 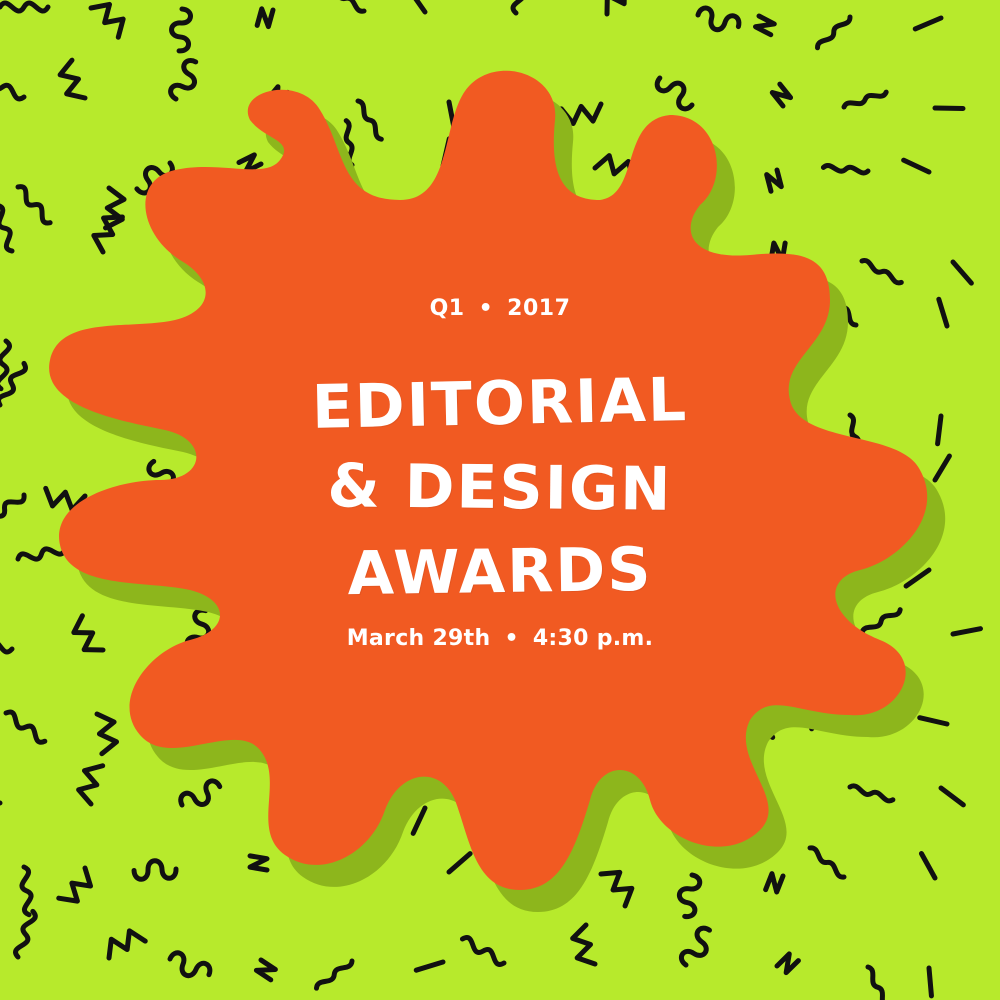 What do you see at coordinates (500, 308) in the screenshot?
I see `quarter-year-line: Q1 • 2017` at bounding box center [500, 308].